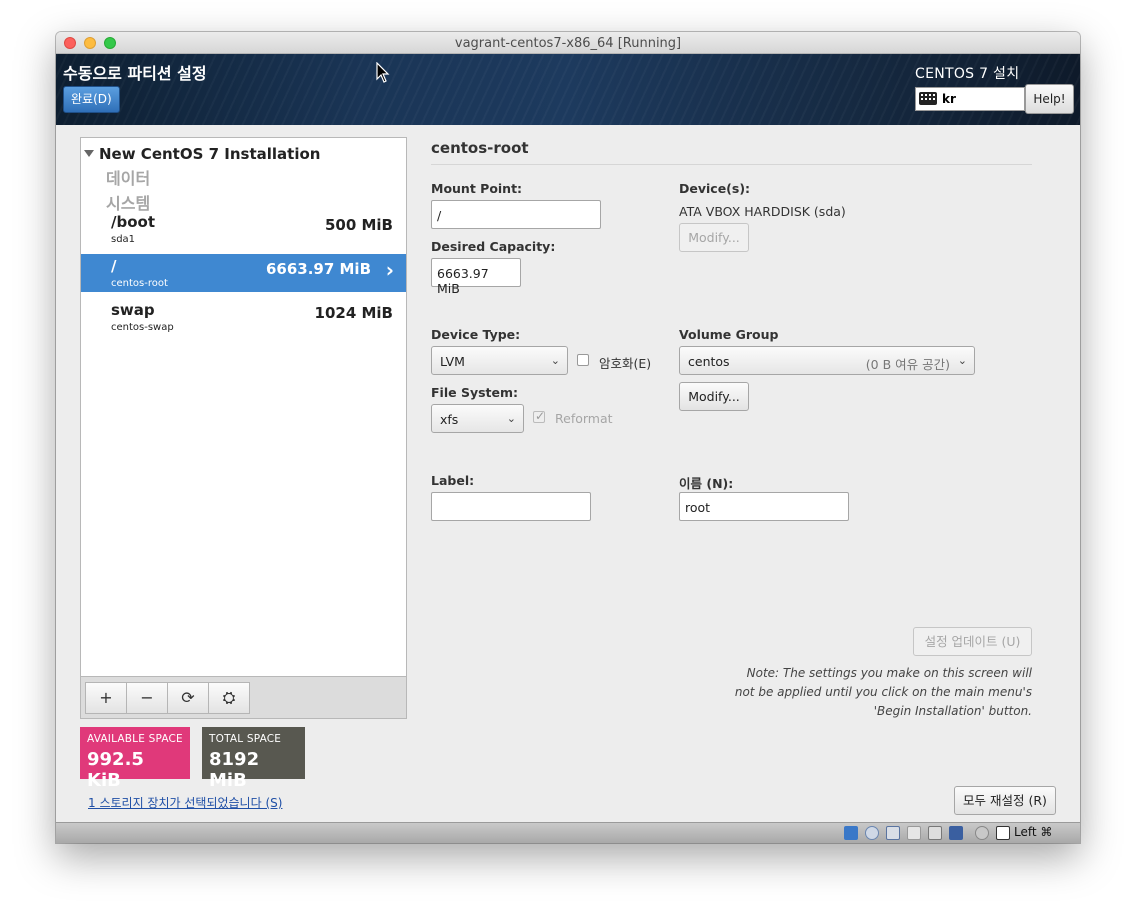 Image resolution: width=1136 pixels, height=923 pixels. I want to click on check-icon: ✓, so click(540, 416).